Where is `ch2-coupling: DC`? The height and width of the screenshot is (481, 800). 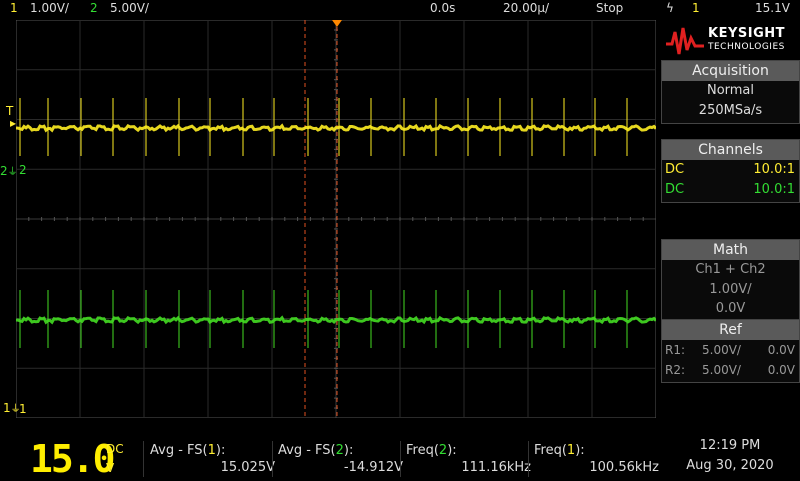 ch2-coupling: DC is located at coordinates (675, 189).